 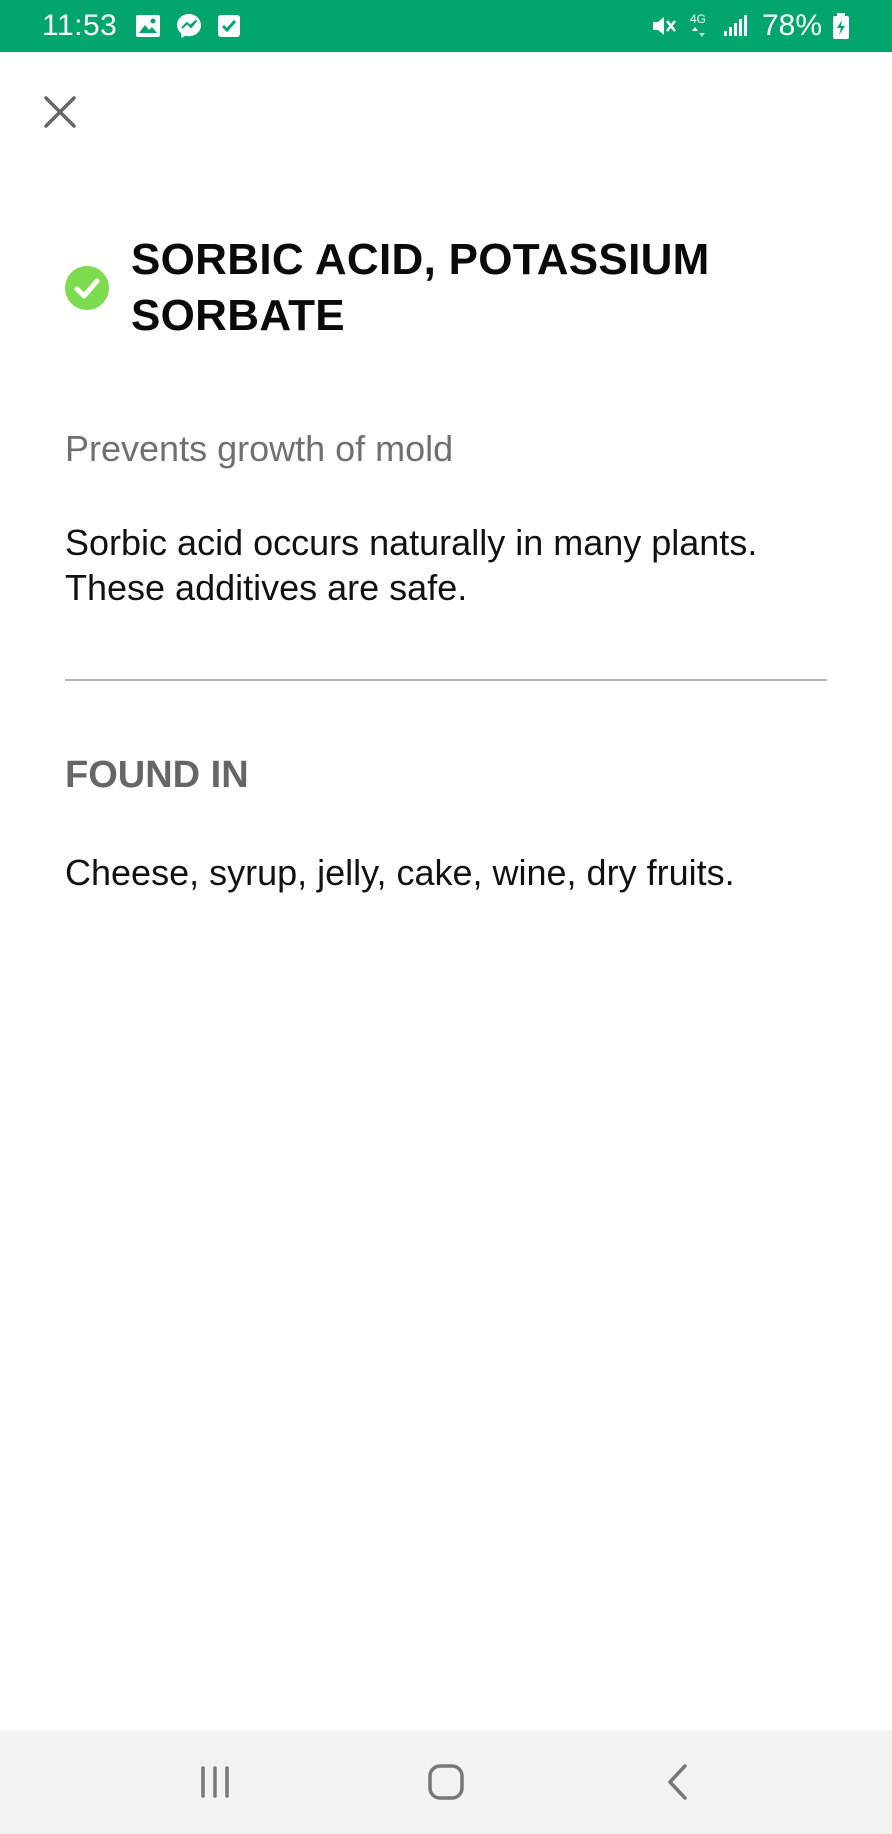 I want to click on additive-title-row: SORBIC ACID, POTASSIUM SORBATE, so click(x=455, y=288).